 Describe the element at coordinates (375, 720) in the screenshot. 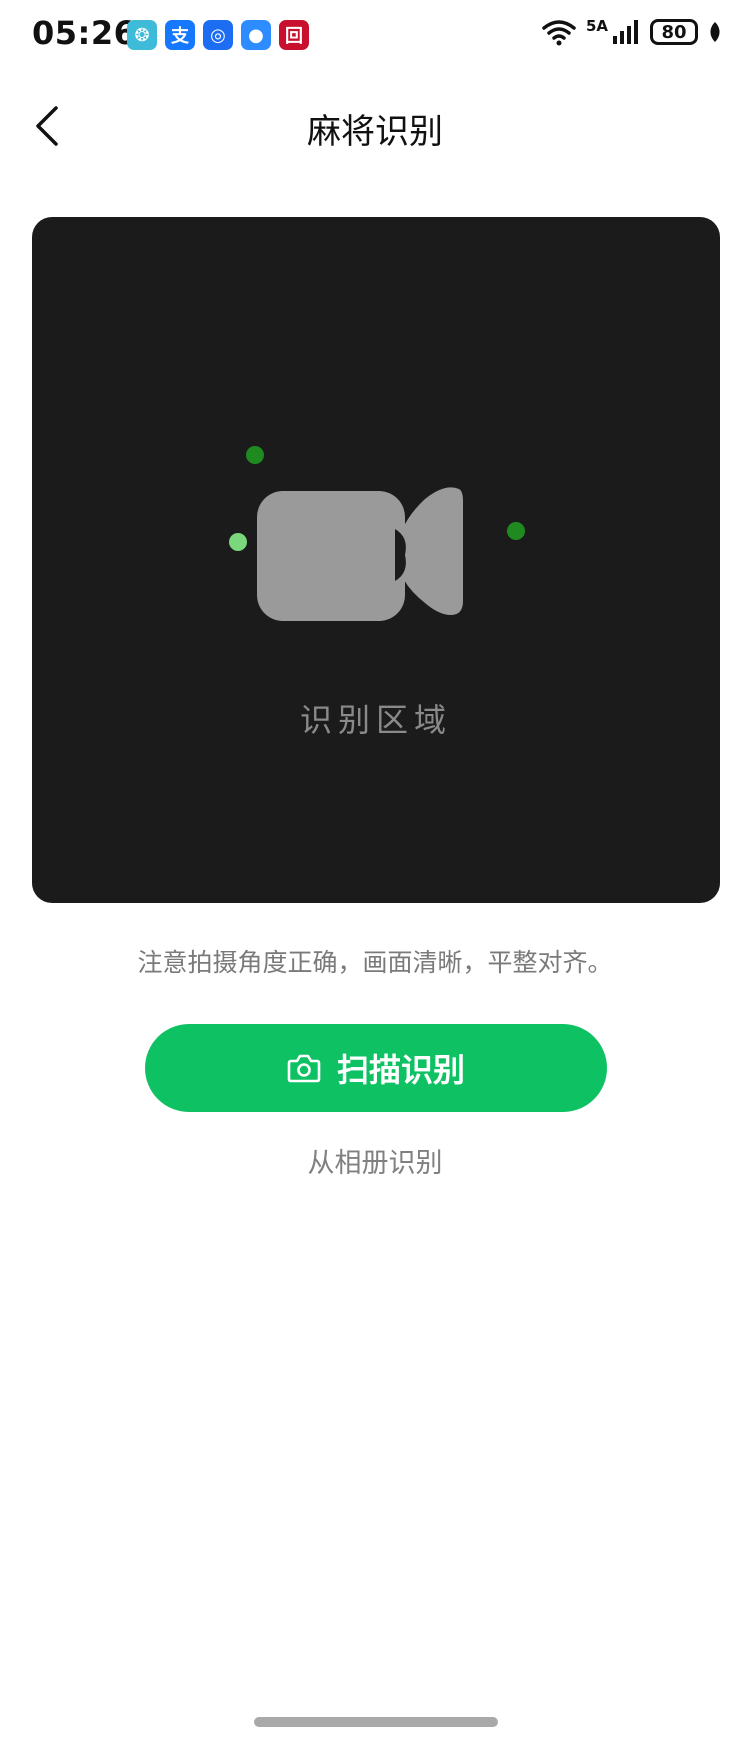

I see `scan-area-label: 识别区域` at that location.